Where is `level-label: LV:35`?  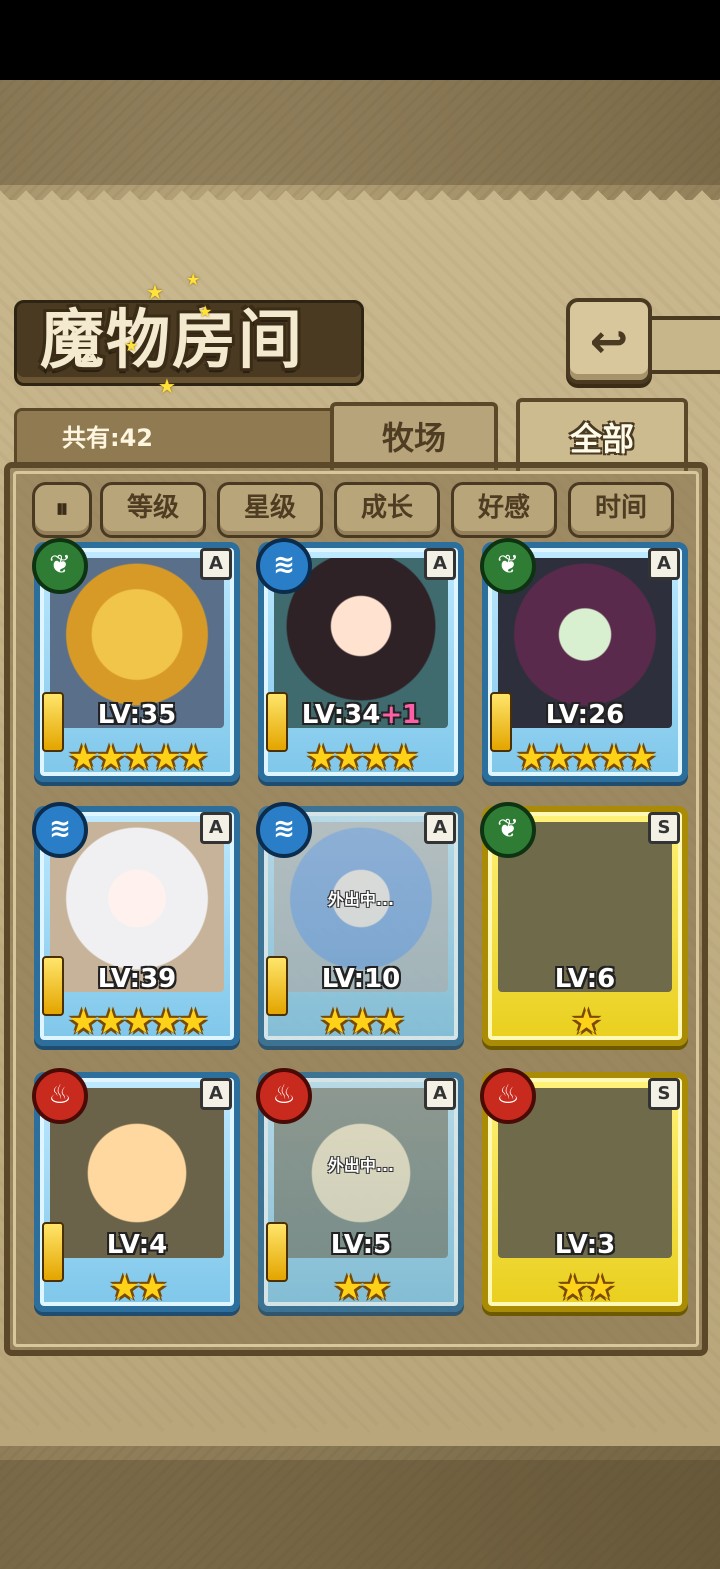
level-label: LV:35 is located at coordinates (137, 715).